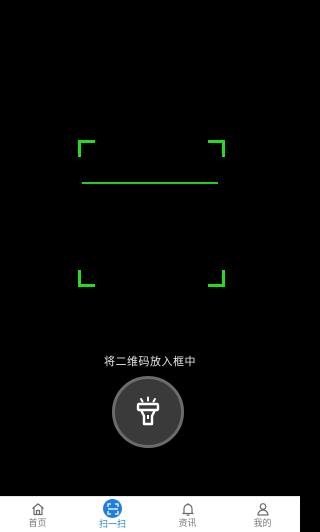  Describe the element at coordinates (86, 148) in the screenshot. I see `frame-corner-top-left` at that location.